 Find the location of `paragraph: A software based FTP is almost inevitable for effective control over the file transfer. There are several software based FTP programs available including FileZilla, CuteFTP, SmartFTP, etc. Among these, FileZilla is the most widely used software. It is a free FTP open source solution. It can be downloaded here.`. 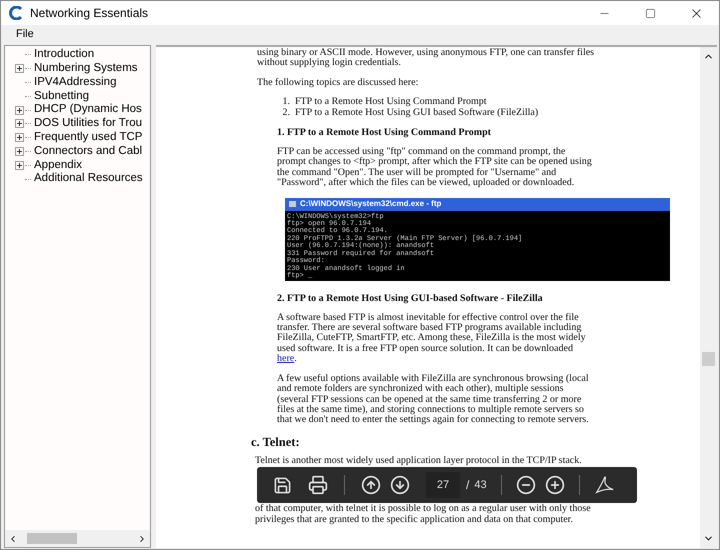

paragraph: A software based FTP is almost inevitable for effective control over the file transfer. There are several software based FTP programs available including FileZilla, CuteFTP, SmartFTP, etc. Among these, FileZilla is the most widely used software. It is a free FTP open source solution. It can be downloaded here. is located at coordinates (432, 338).